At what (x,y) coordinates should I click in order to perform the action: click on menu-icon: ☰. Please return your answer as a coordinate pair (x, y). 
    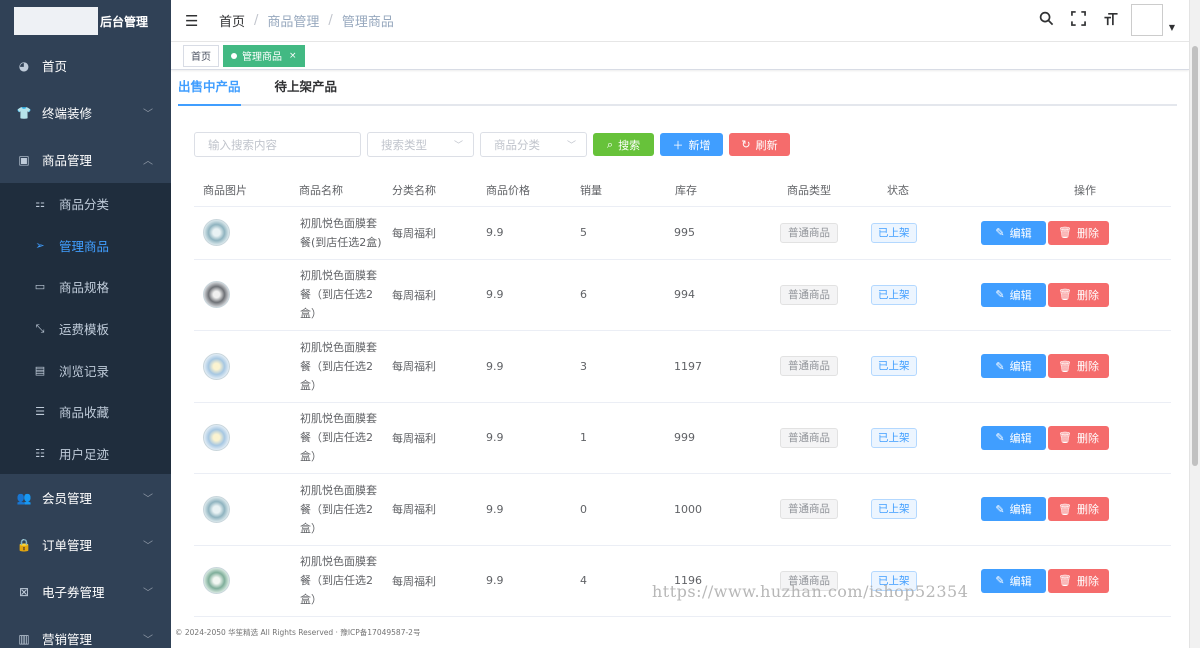
    Looking at the image, I should click on (40, 412).